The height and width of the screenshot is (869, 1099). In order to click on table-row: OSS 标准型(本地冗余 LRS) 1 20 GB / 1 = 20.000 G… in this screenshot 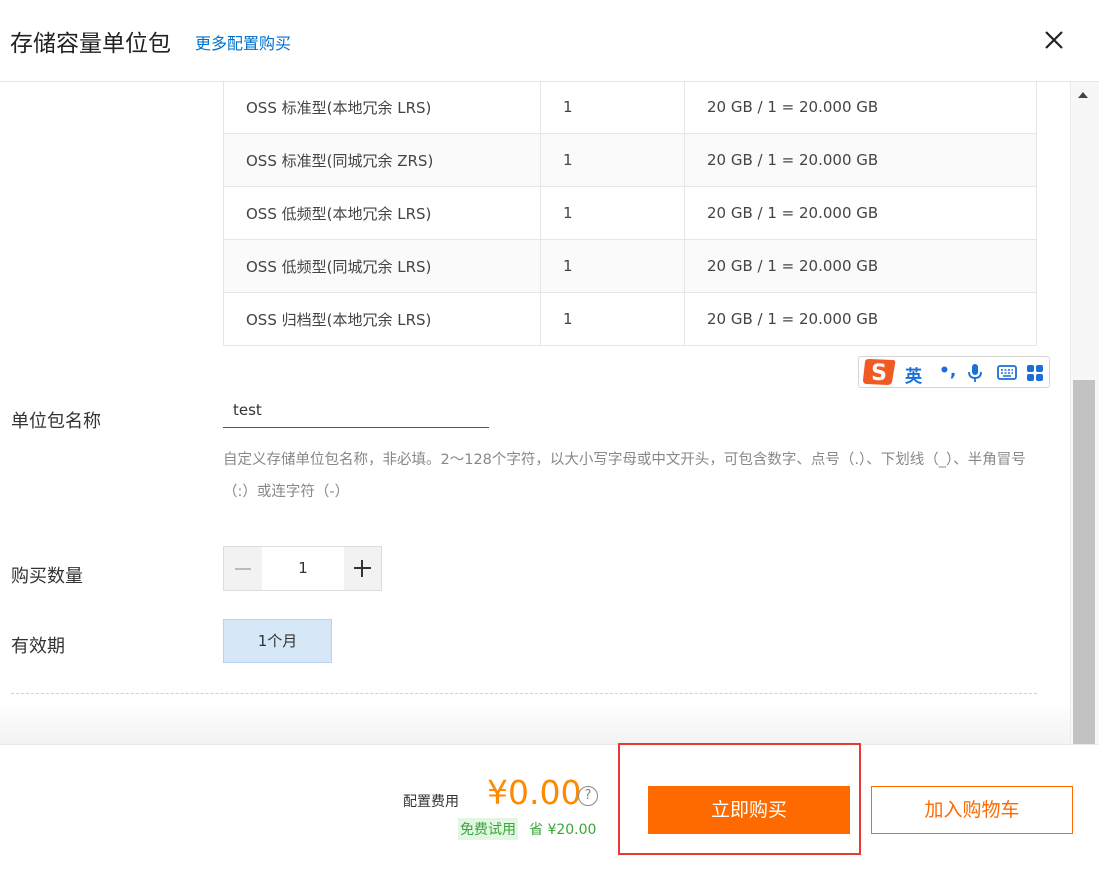, I will do `click(630, 108)`.